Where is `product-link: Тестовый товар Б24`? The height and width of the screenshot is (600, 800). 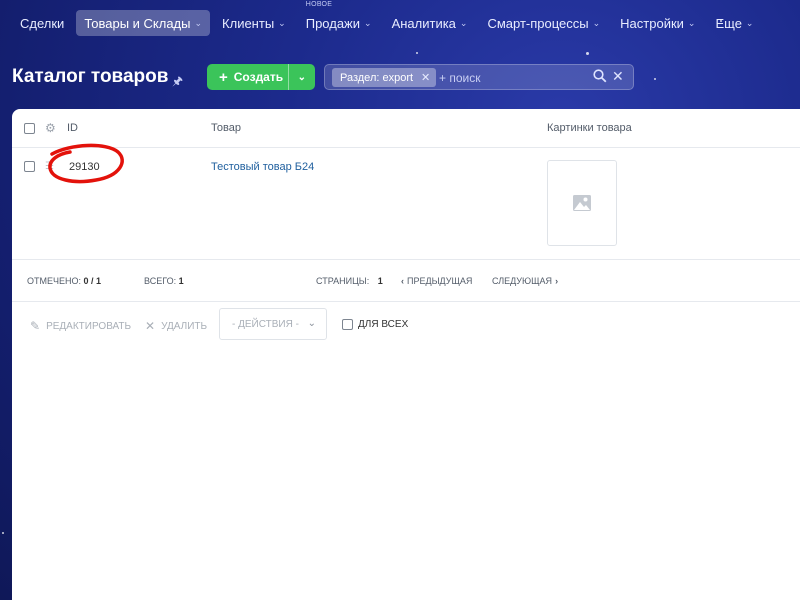 product-link: Тестовый товар Б24 is located at coordinates (262, 167).